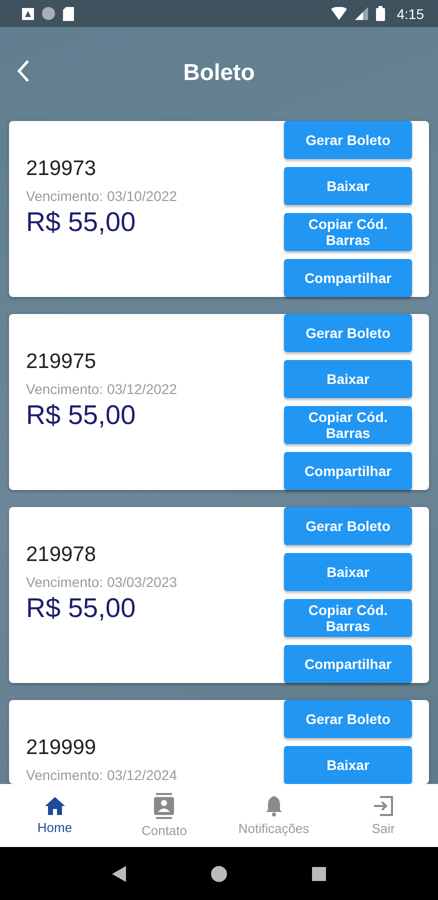 The image size is (438, 900). What do you see at coordinates (68, 13) in the screenshot?
I see `sd-card-icon` at bounding box center [68, 13].